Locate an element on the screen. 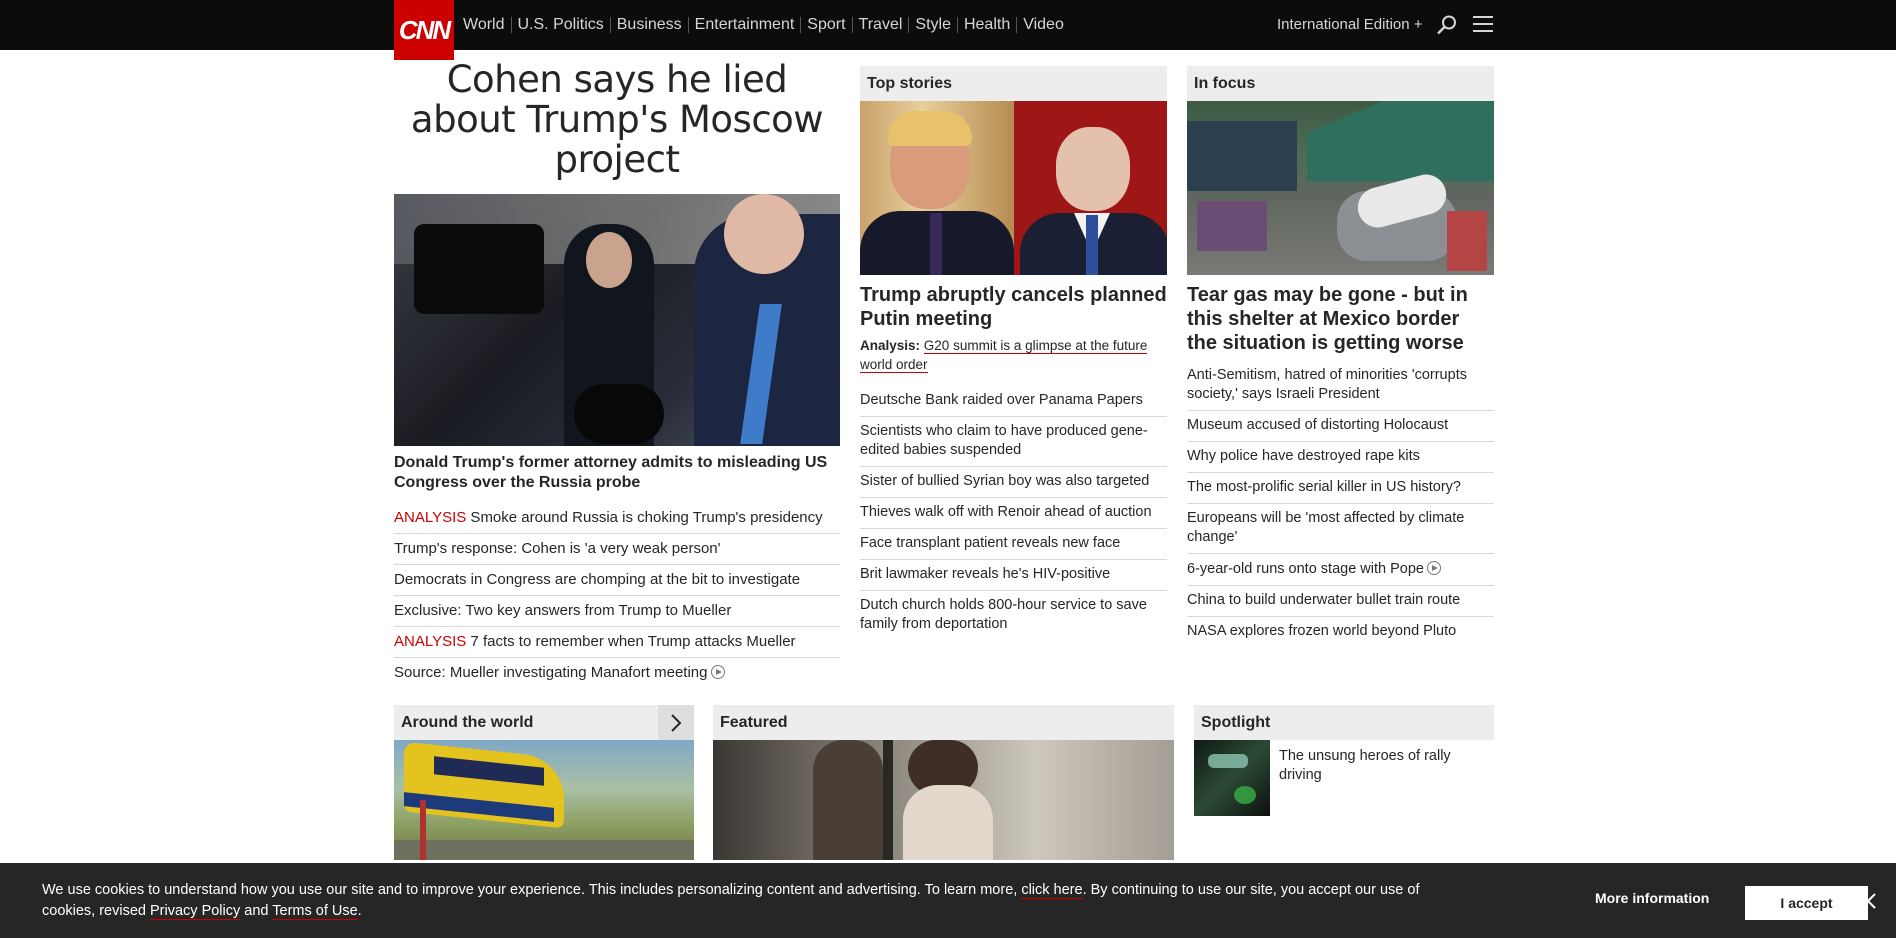 This screenshot has height=938, width=1896. nav-world: World is located at coordinates (487, 25).